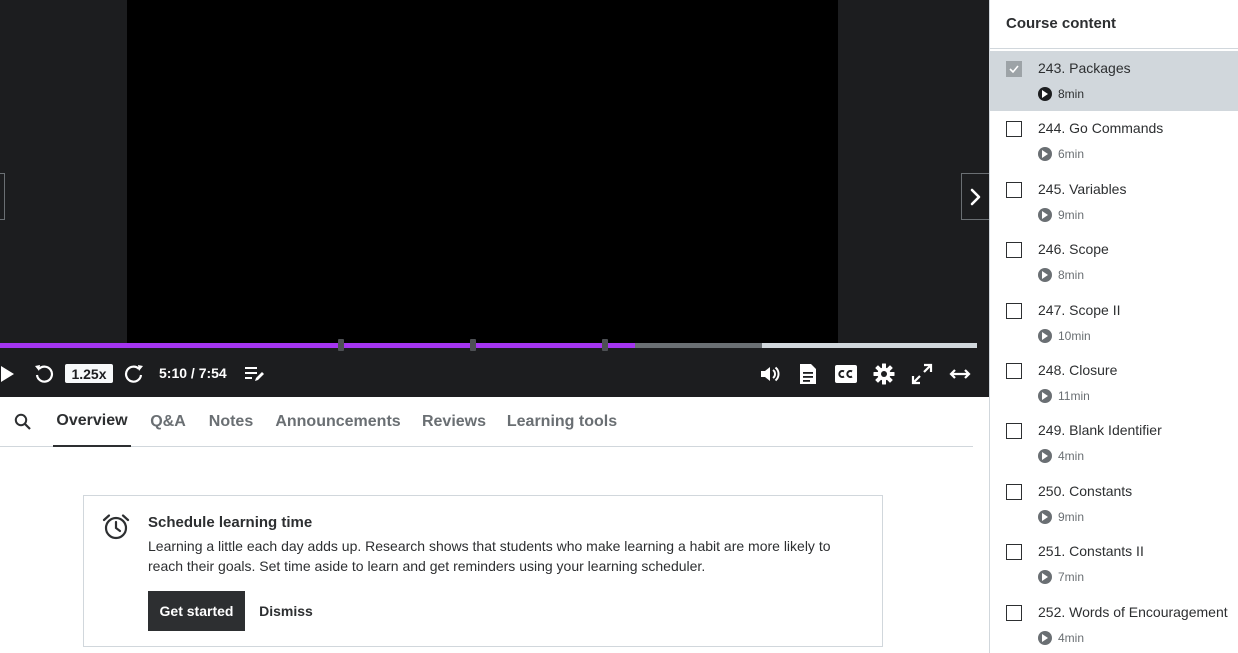 This screenshot has width=1238, height=653. What do you see at coordinates (1114, 323) in the screenshot?
I see `lecture-item: 247. Scope II 10min` at bounding box center [1114, 323].